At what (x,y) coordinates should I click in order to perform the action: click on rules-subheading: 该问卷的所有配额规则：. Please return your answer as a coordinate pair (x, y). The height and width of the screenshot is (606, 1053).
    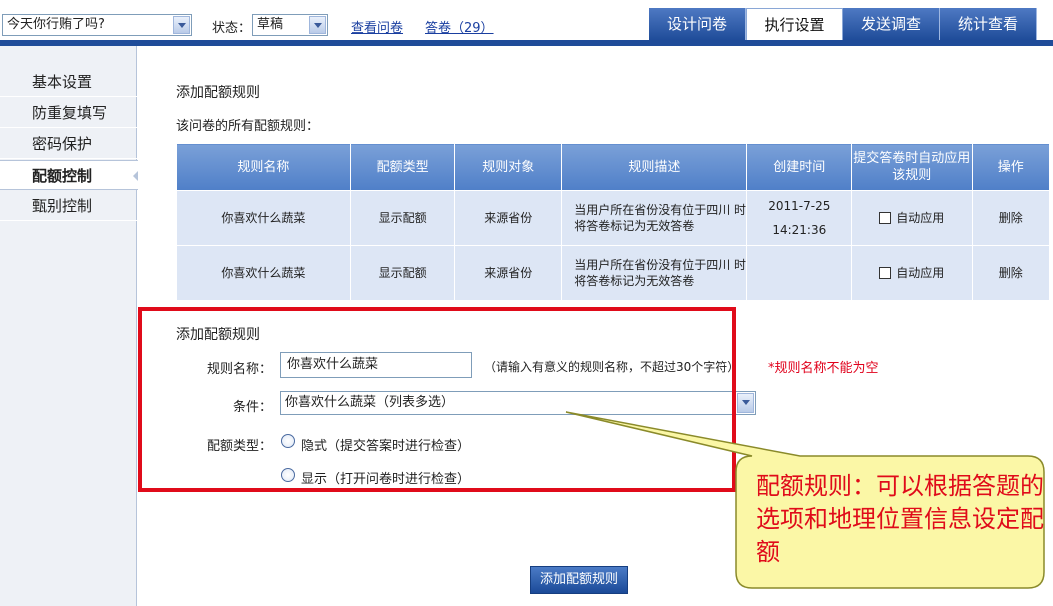
    Looking at the image, I should click on (248, 126).